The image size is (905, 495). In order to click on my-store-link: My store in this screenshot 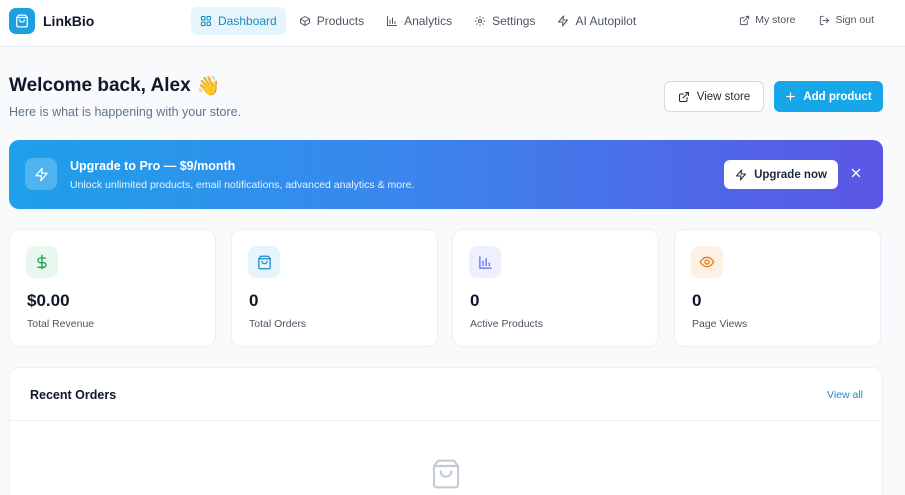, I will do `click(767, 20)`.